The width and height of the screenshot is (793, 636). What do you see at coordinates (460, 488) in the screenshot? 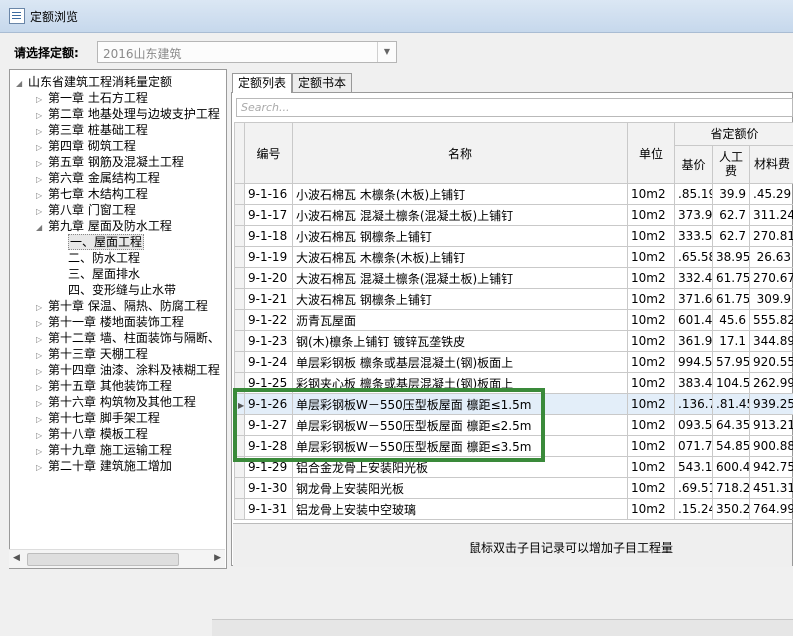
I see `cell-name: 钢龙骨上安装阳光板` at bounding box center [460, 488].